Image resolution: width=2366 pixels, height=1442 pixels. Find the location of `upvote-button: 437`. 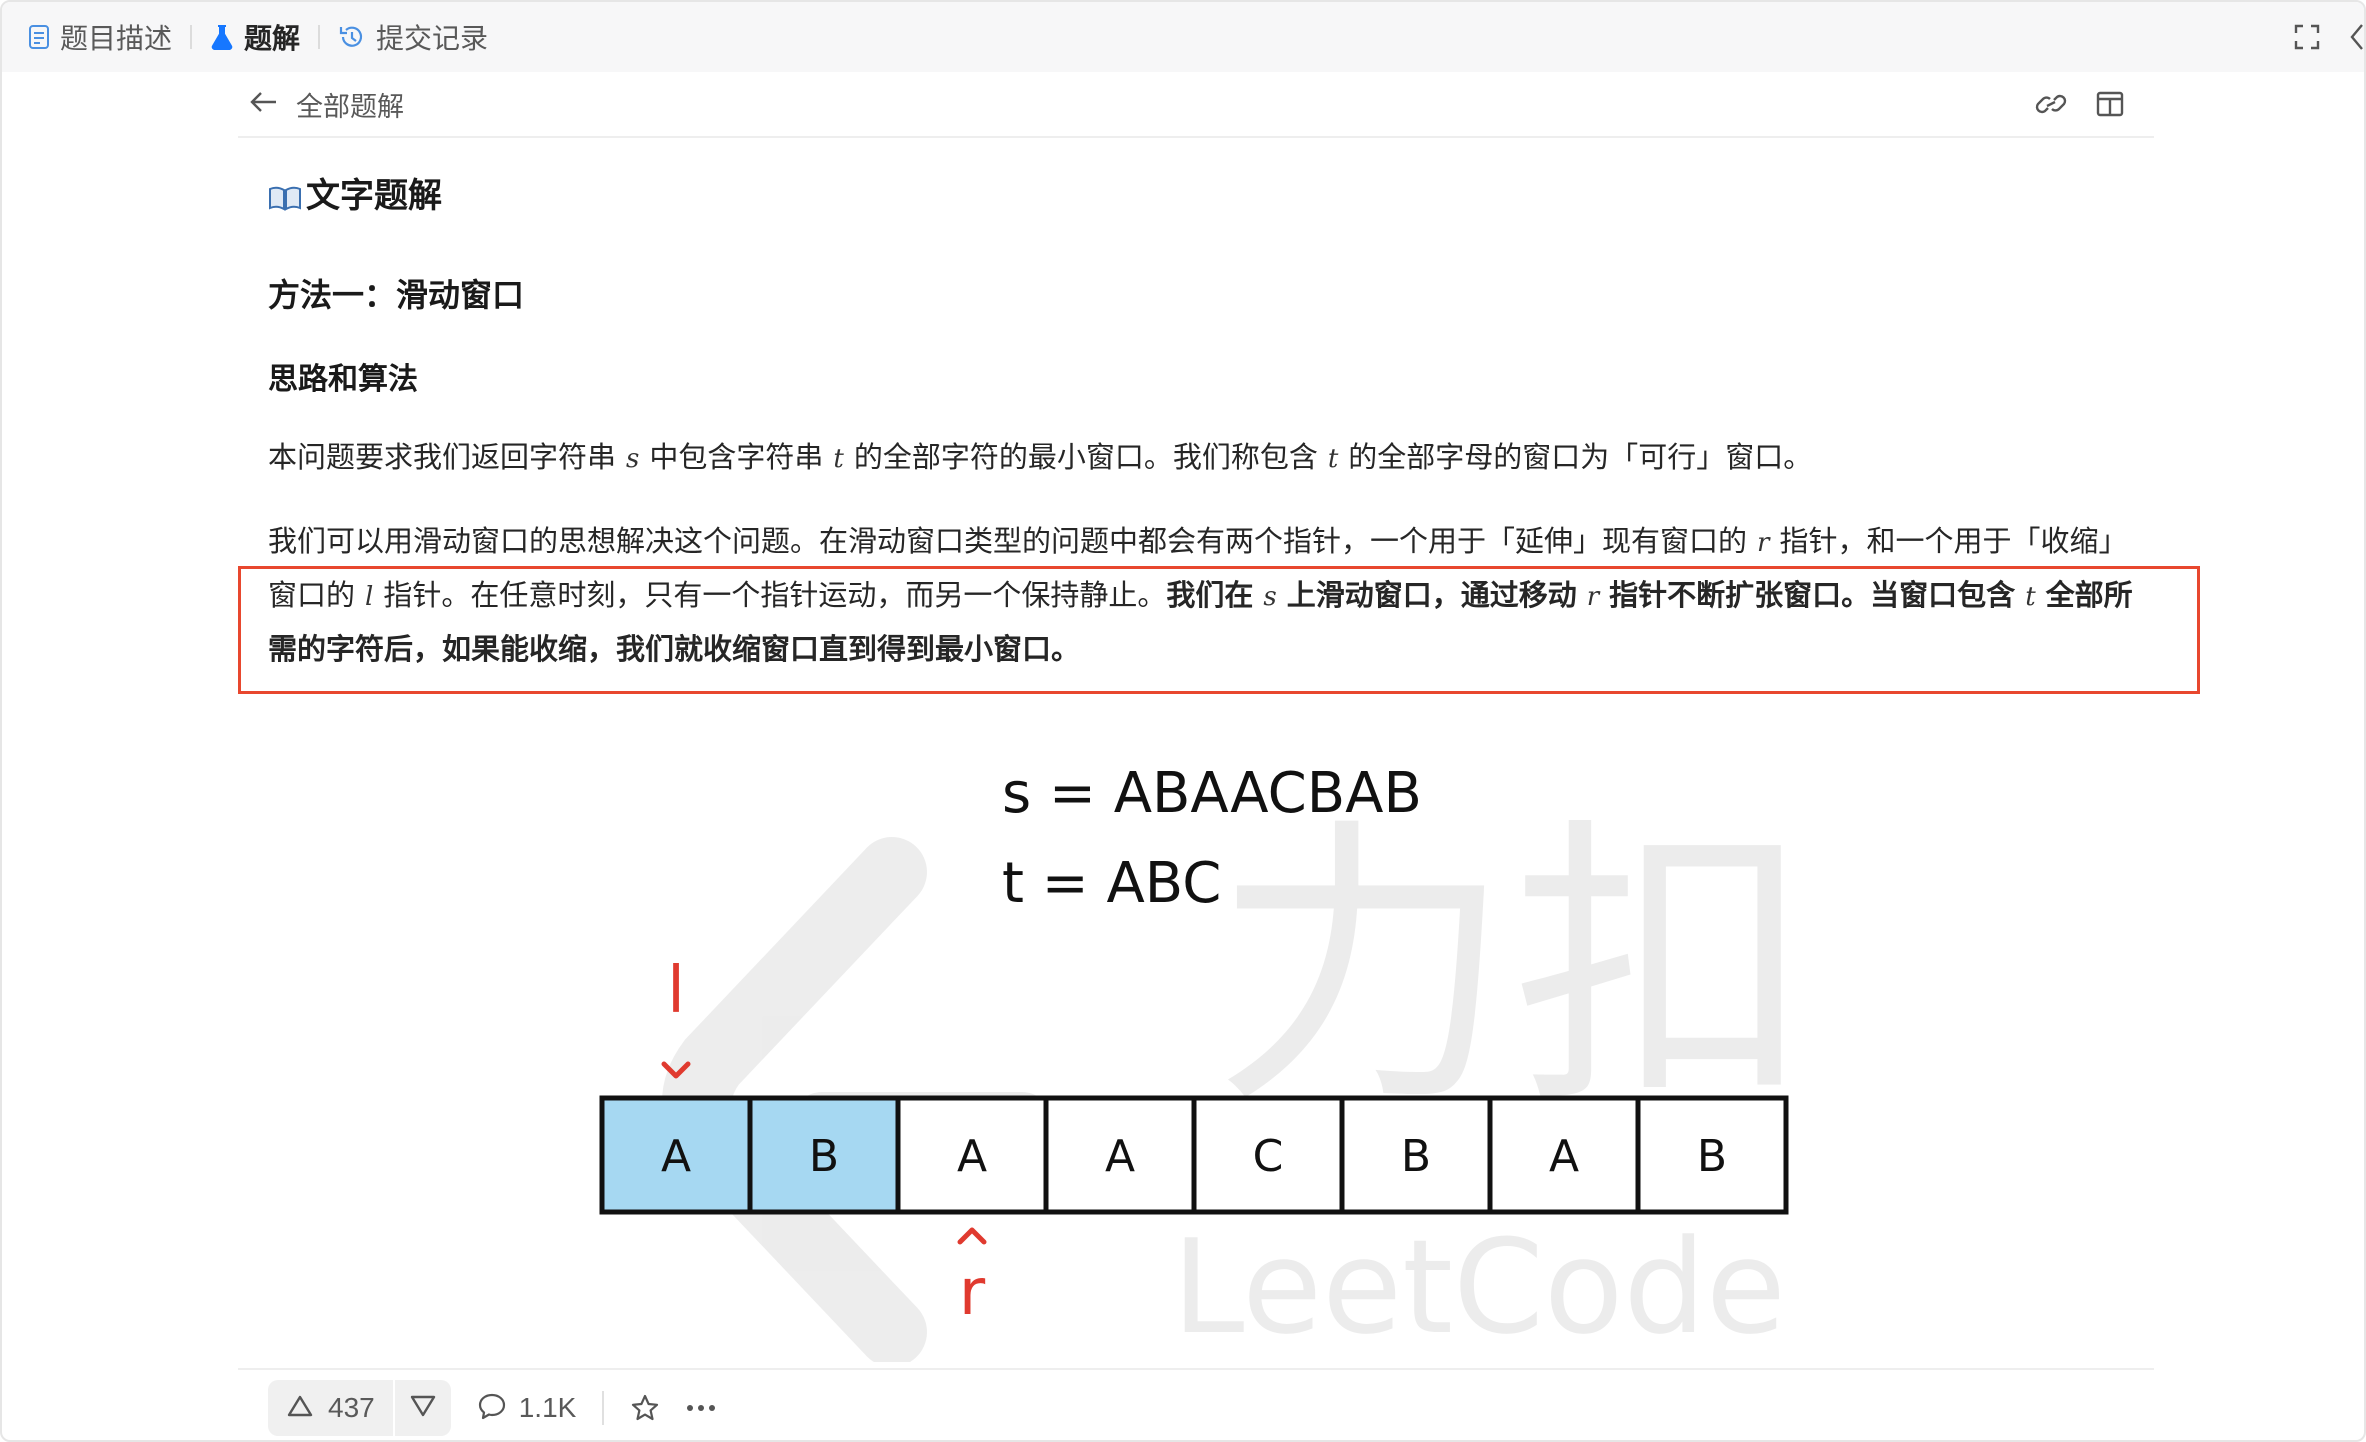

upvote-button: 437 is located at coordinates (330, 1408).